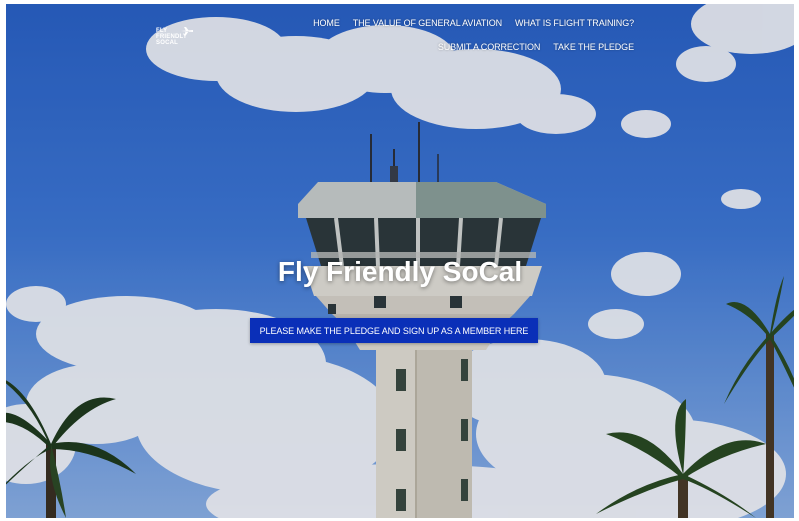 The height and width of the screenshot is (521, 799). I want to click on hero-title: Fly Friendly SoCal, so click(400, 271).